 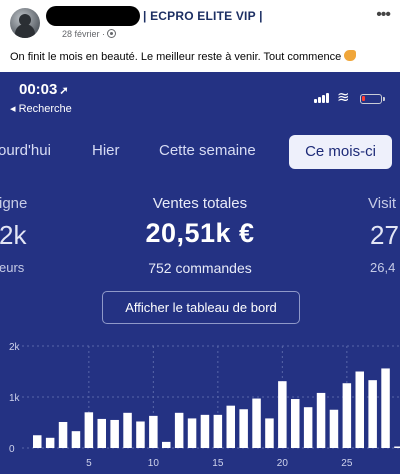 What do you see at coordinates (201, 307) in the screenshot?
I see `show-dashboard-button: Afficher le tableau de bord` at bounding box center [201, 307].